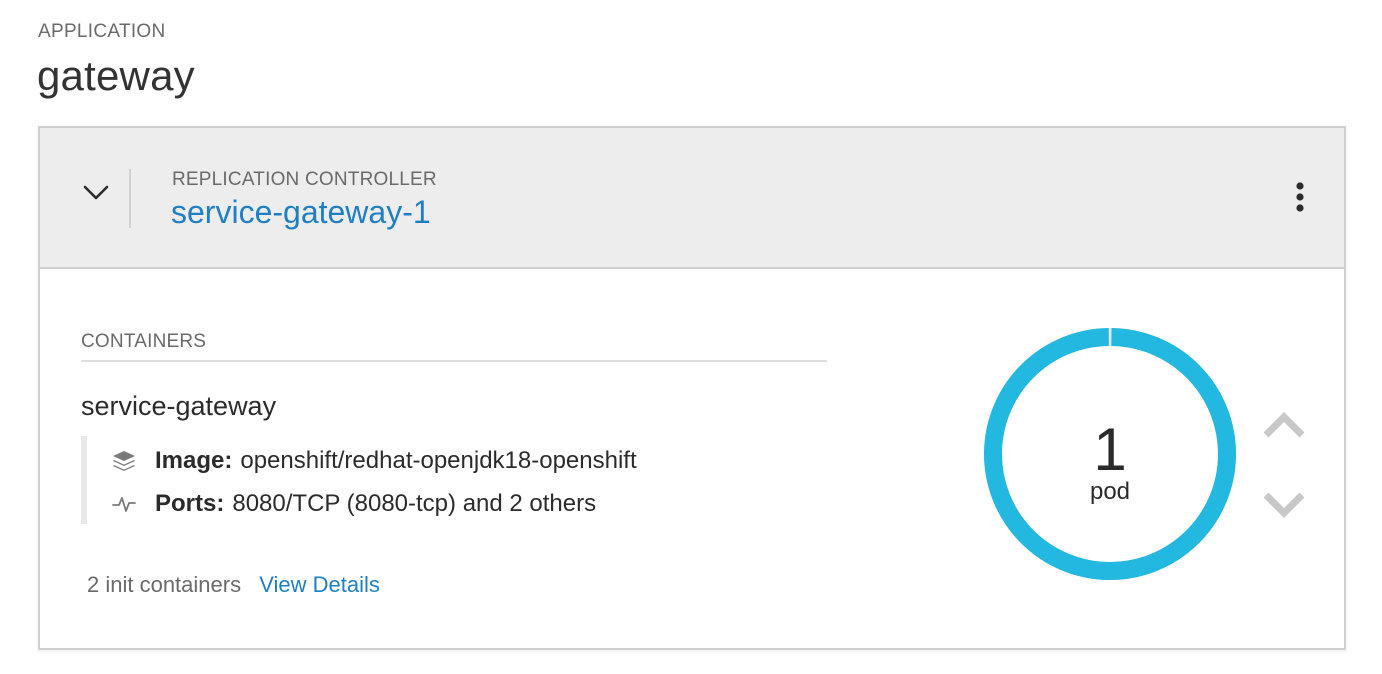  Describe the element at coordinates (304, 179) in the screenshot. I see `replication-controller-eyebrow: REPLICATION CONTROLLER` at that location.